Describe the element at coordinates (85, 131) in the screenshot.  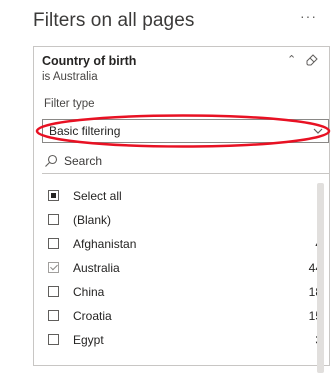
I see `filter-type-value: Basic filtering` at that location.